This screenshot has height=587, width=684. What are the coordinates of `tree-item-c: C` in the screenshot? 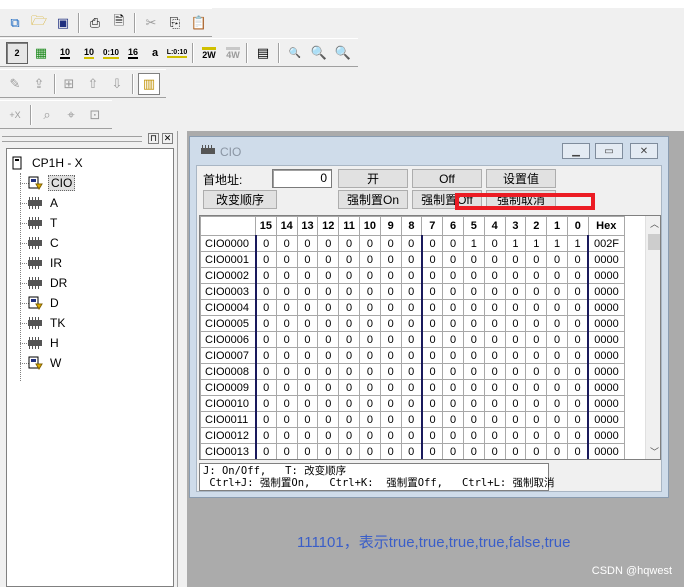 It's located at (44, 243).